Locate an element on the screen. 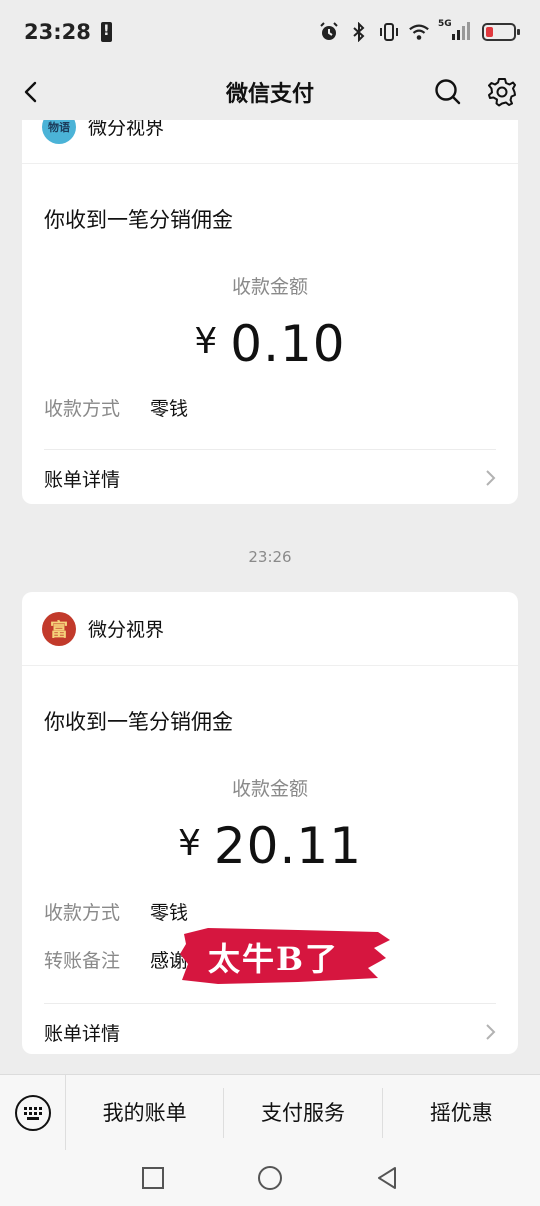  amount-value: ¥20.11 is located at coordinates (270, 846).